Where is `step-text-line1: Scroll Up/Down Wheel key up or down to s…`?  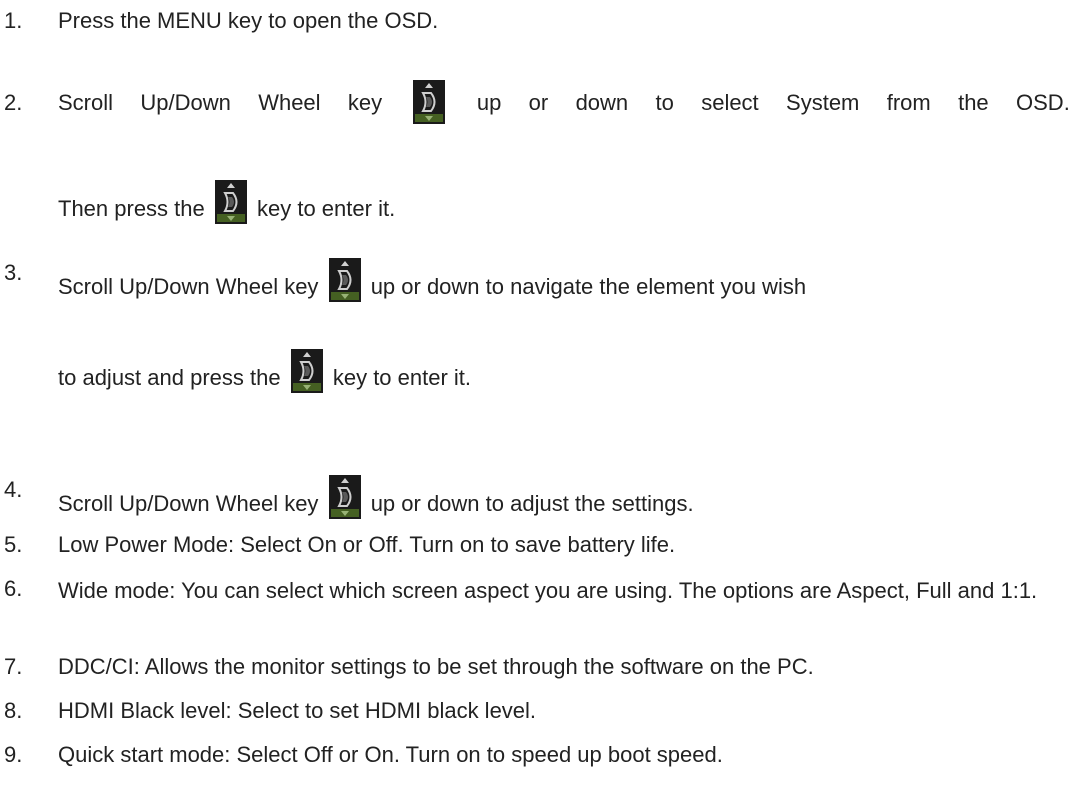 step-text-line1: Scroll Up/Down Wheel key up or down to s… is located at coordinates (564, 106).